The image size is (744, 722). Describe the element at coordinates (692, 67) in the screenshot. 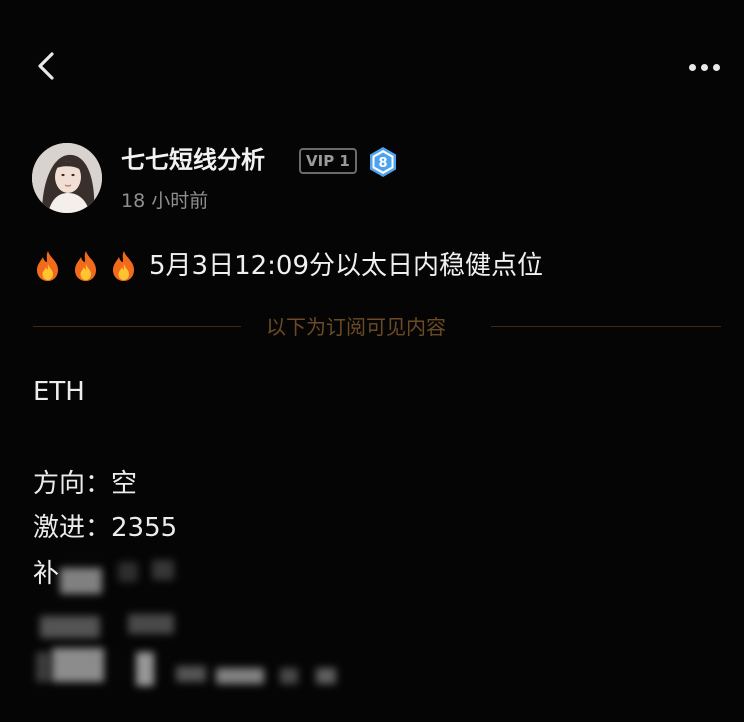

I see `more-dots-icon` at that location.